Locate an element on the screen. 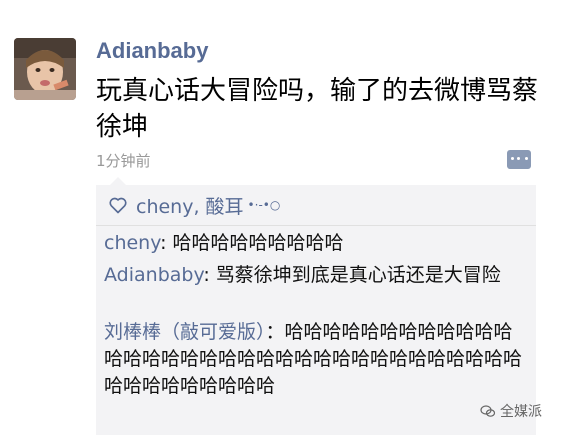  comment-text: 哈哈哈哈哈哈哈哈哈 is located at coordinates (258, 243).